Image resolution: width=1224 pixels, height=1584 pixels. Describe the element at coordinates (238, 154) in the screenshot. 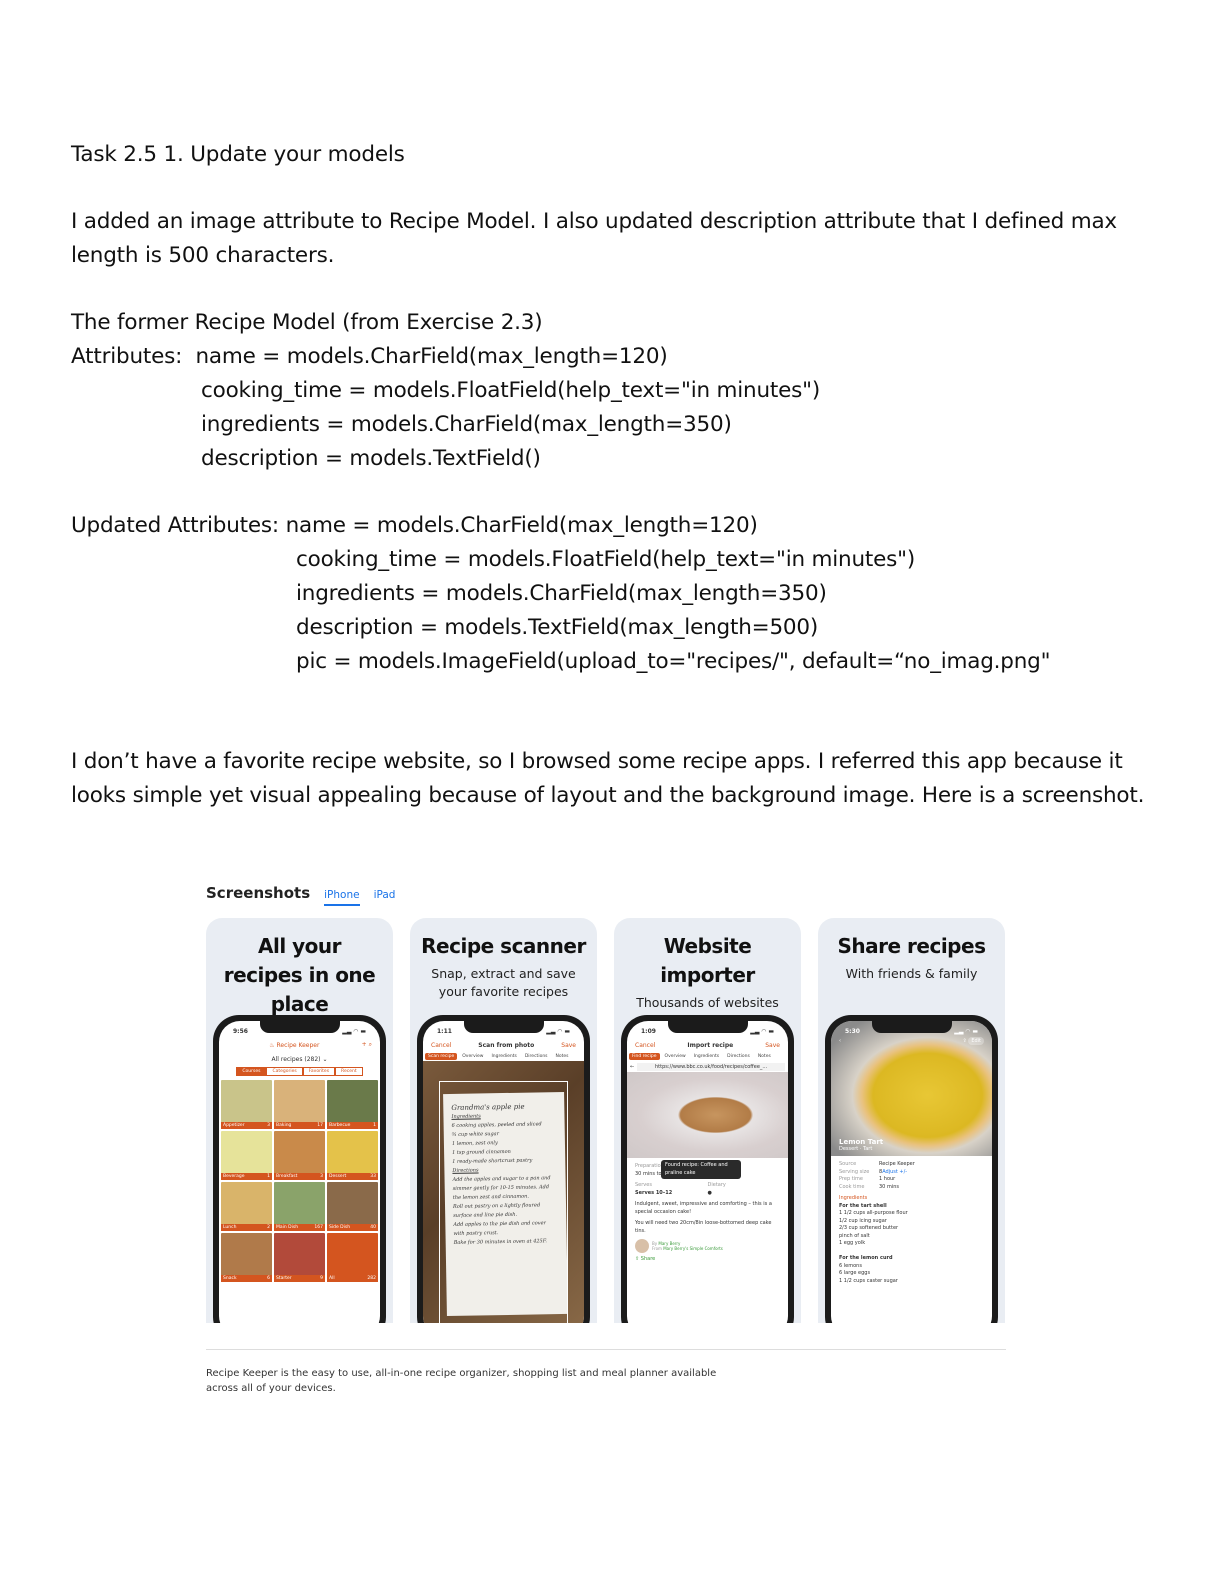

I see `task-title: Task 2.5 1. Update your models` at that location.